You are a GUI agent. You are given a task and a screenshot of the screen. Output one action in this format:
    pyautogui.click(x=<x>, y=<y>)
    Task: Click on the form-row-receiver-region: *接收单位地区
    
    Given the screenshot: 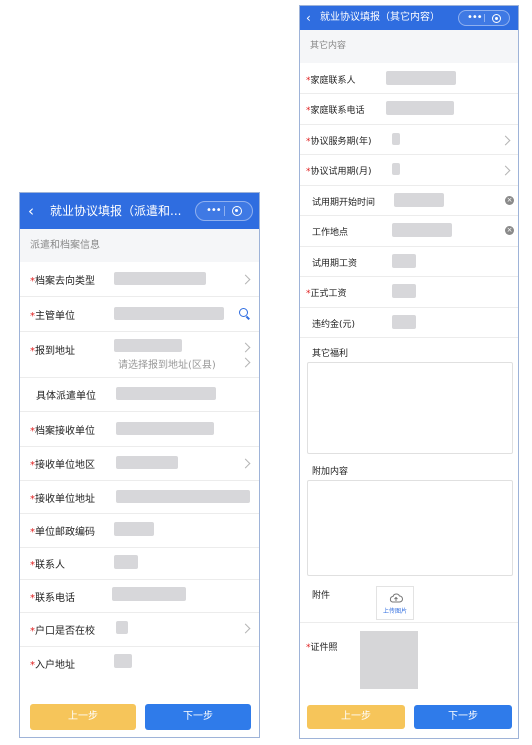 What is the action you would take?
    pyautogui.click(x=139, y=463)
    